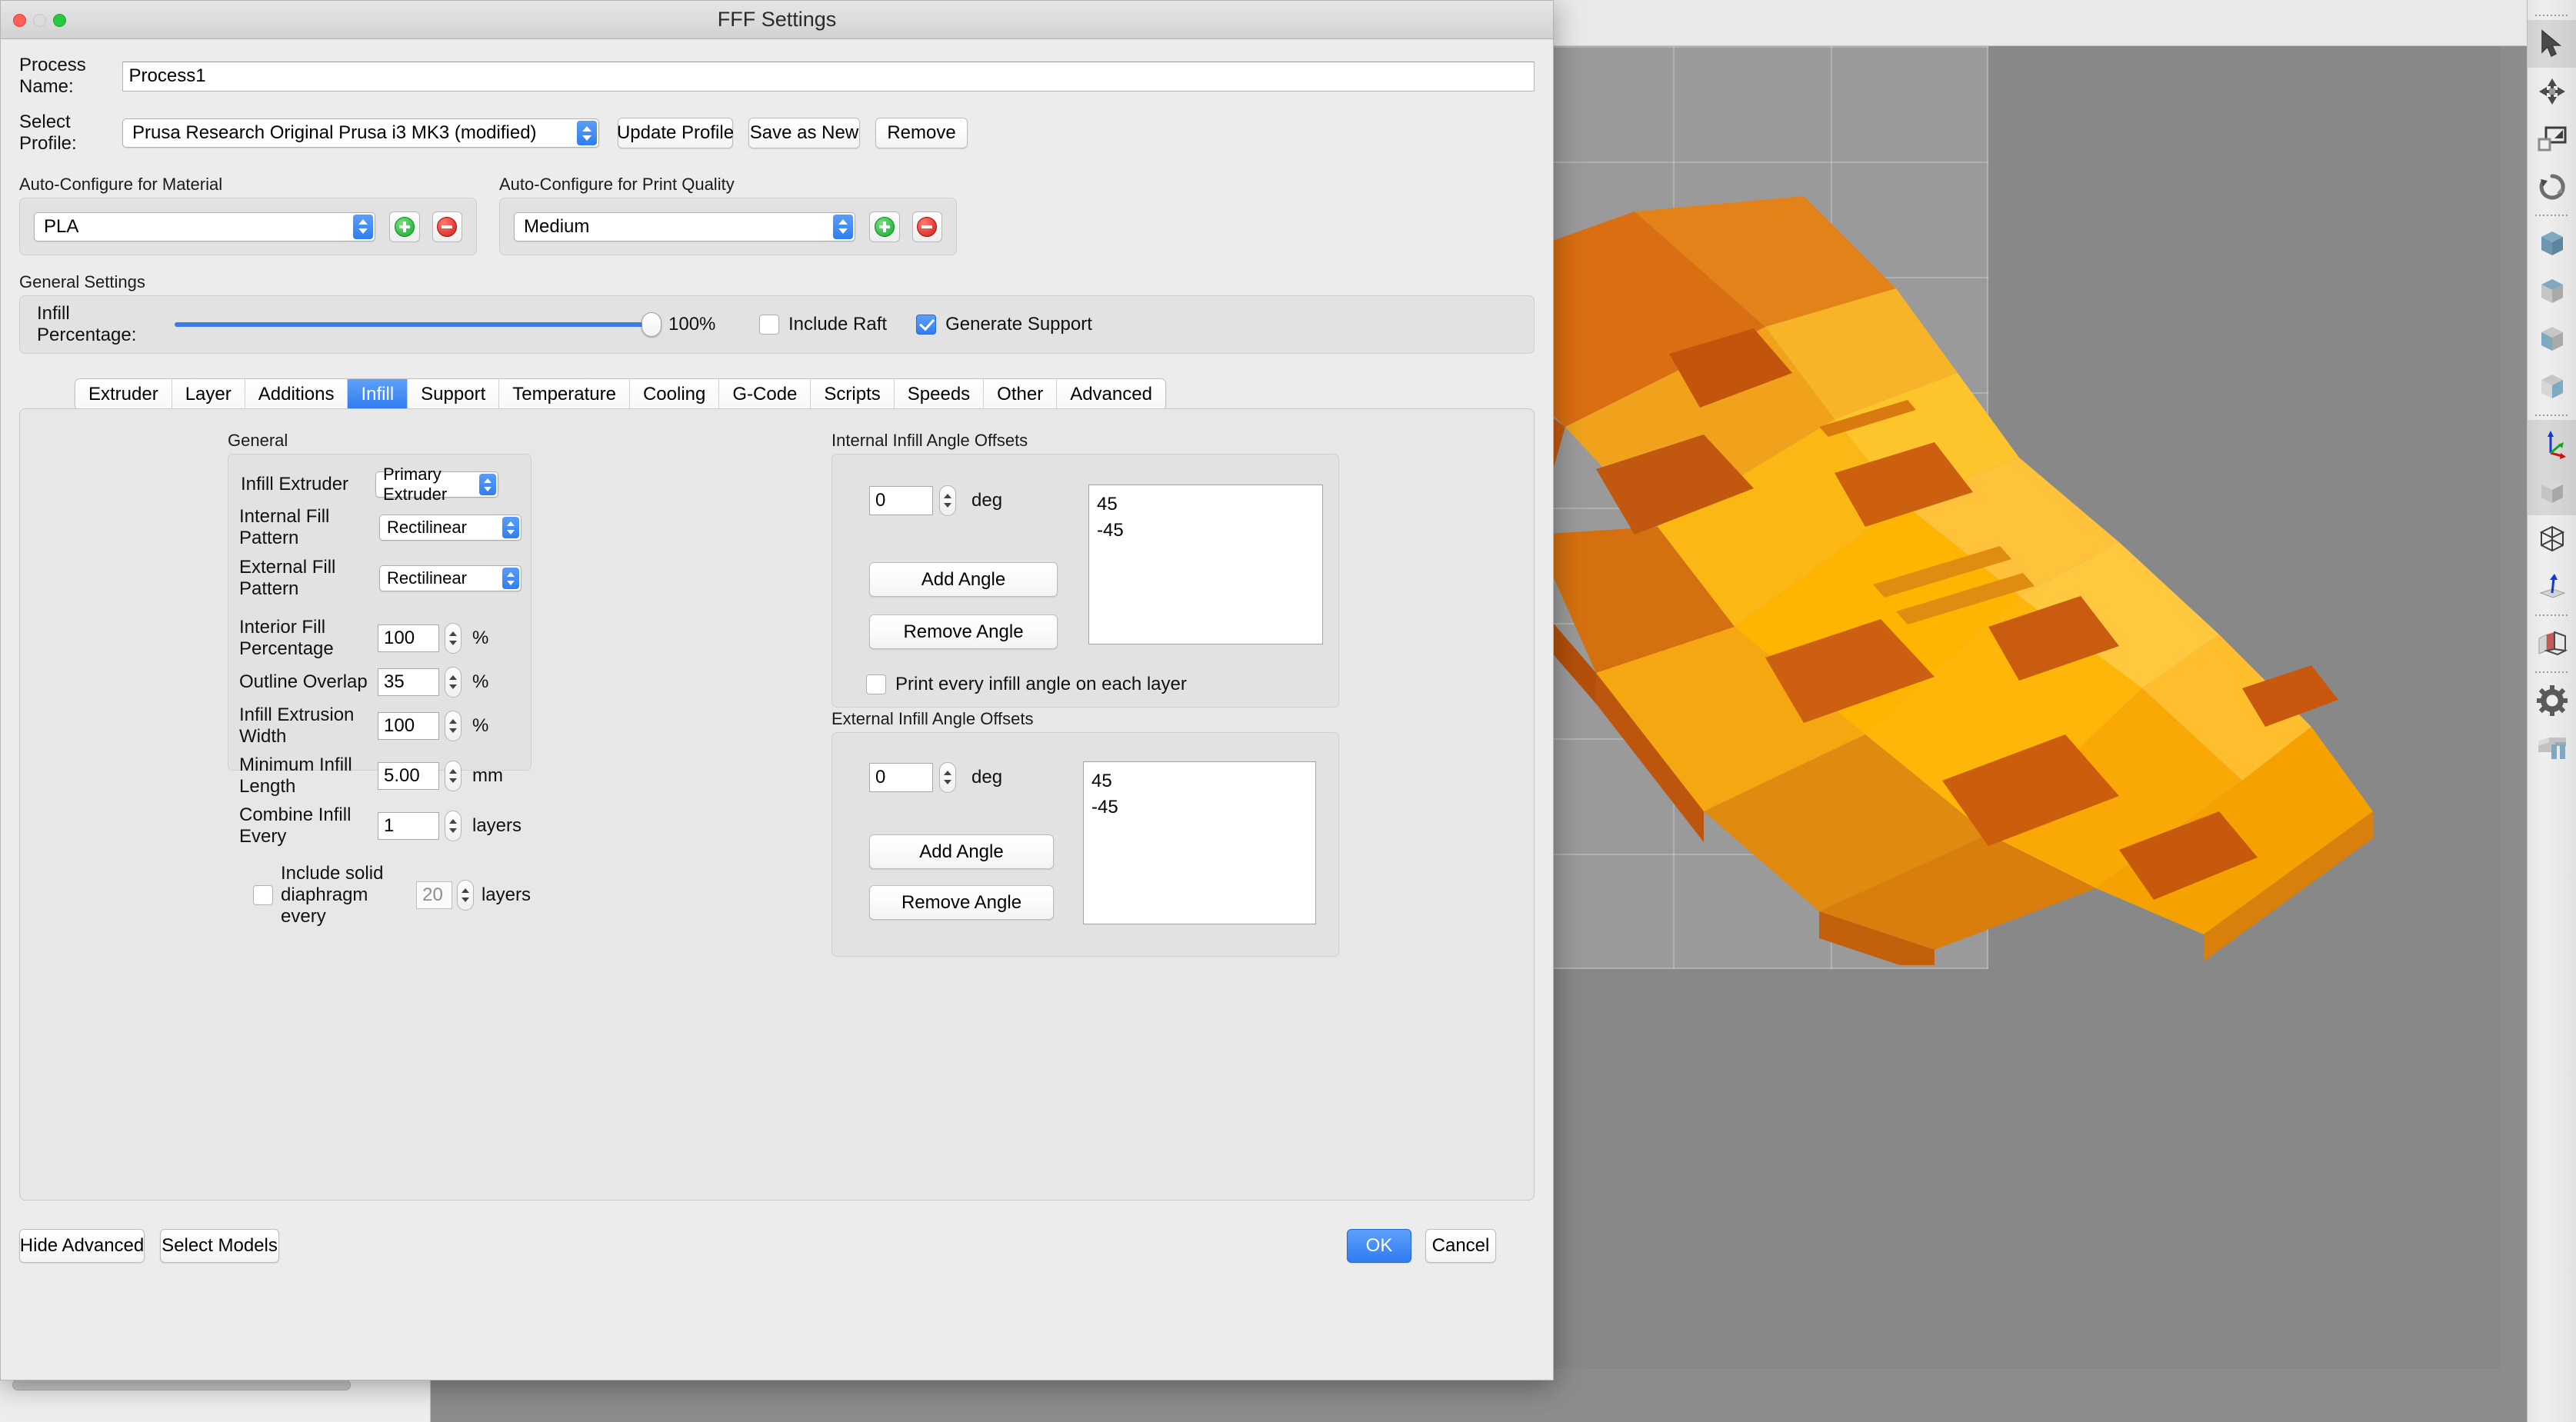 This screenshot has width=2576, height=1422. What do you see at coordinates (1026, 684) in the screenshot?
I see `print-every-angle-row: Print every infill angle on each layer` at bounding box center [1026, 684].